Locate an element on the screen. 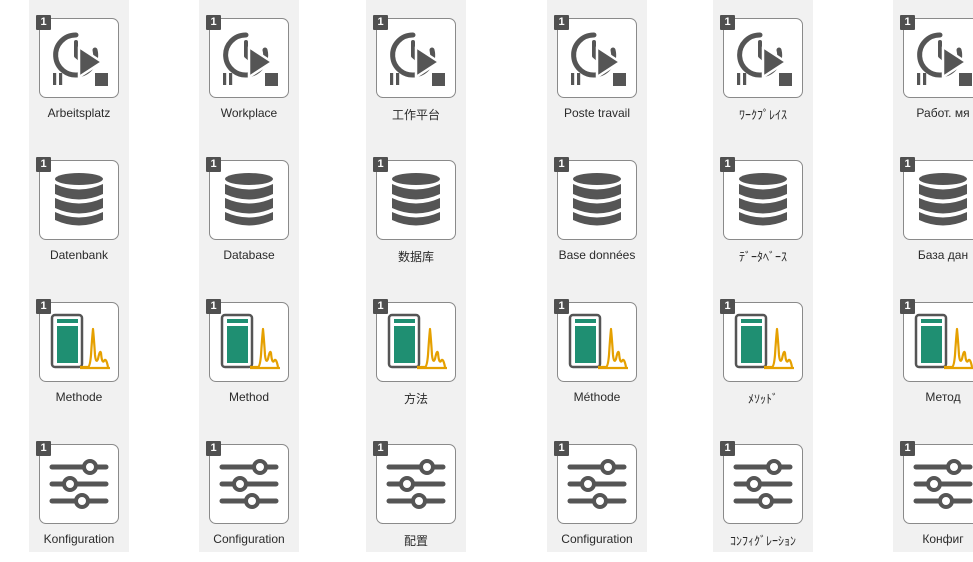 Image resolution: width=973 pixels, height=562 pixels. database-label: Database is located at coordinates (249, 255).